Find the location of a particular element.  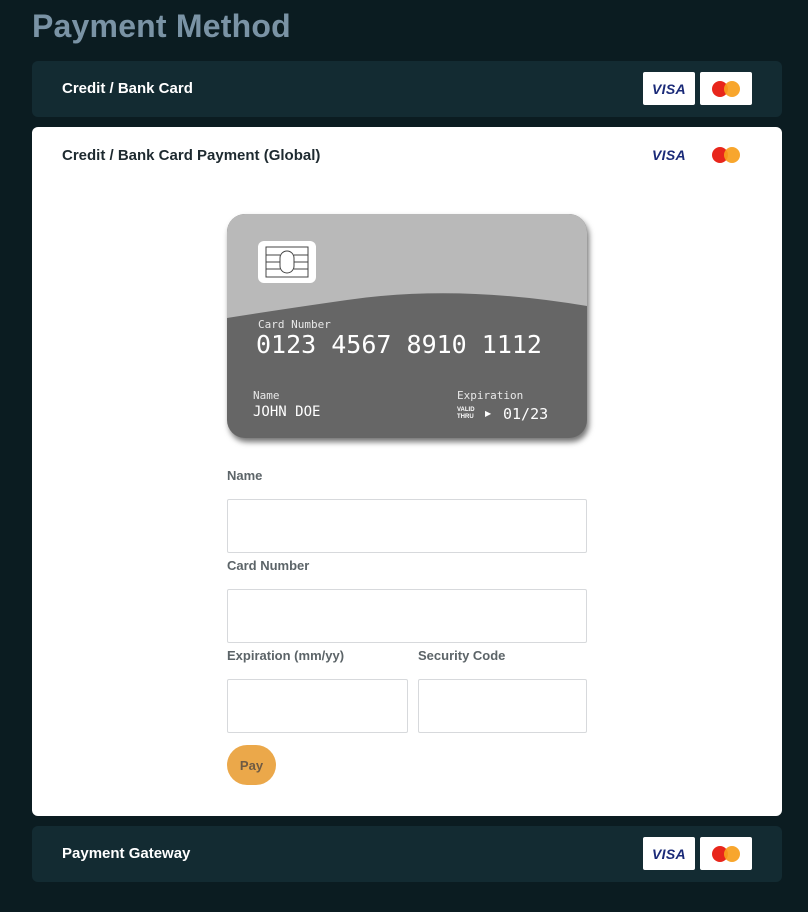

card-number-input is located at coordinates (407, 616).